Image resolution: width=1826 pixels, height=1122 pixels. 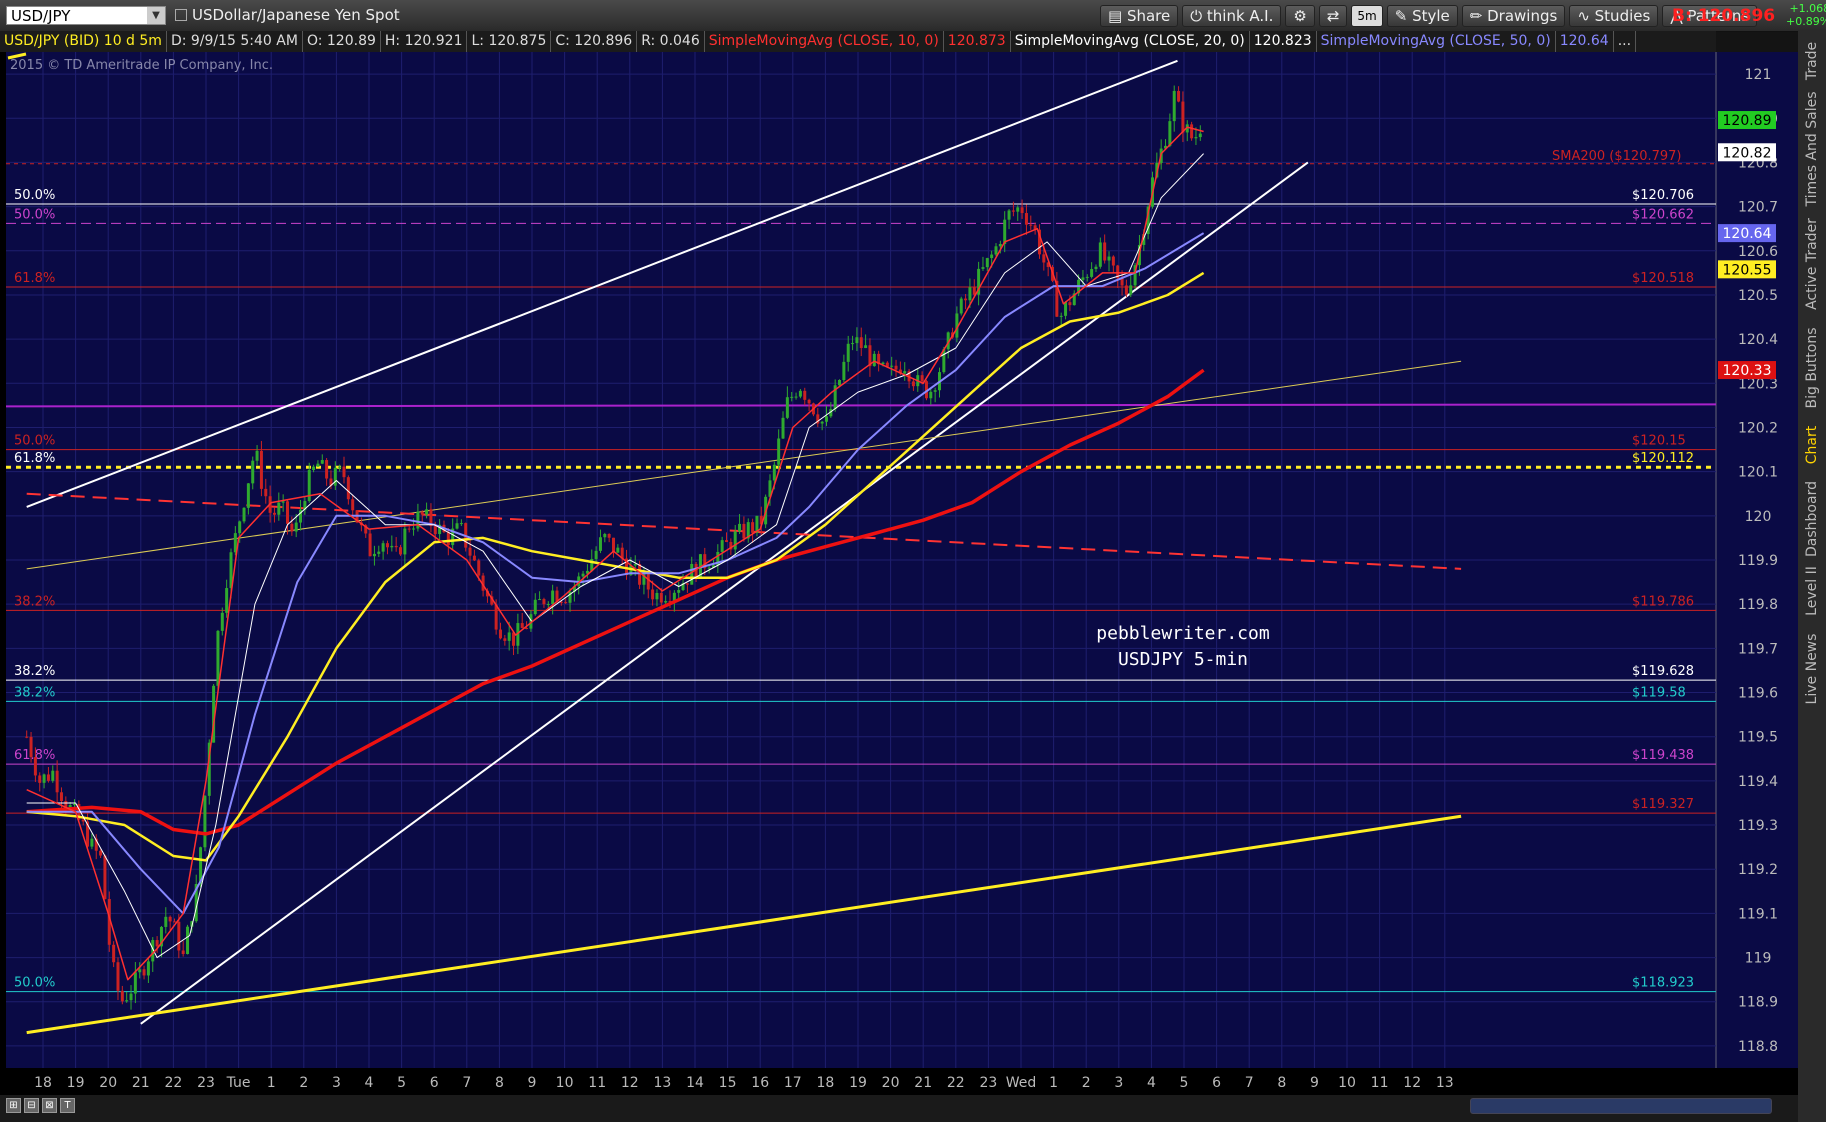 What do you see at coordinates (83, 41) in the screenshot?
I see `info-symbol: USD/JPY (BID) 10 d 5m` at bounding box center [83, 41].